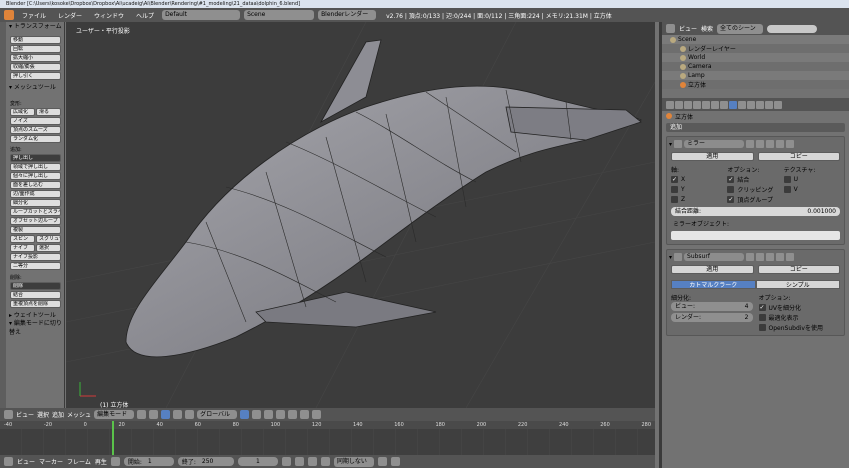 Image resolution: width=849 pixels, height=468 pixels. What do you see at coordinates (35, 87) in the screenshot?
I see `mesh-tools-header: ▾ メッシュツール` at bounding box center [35, 87].